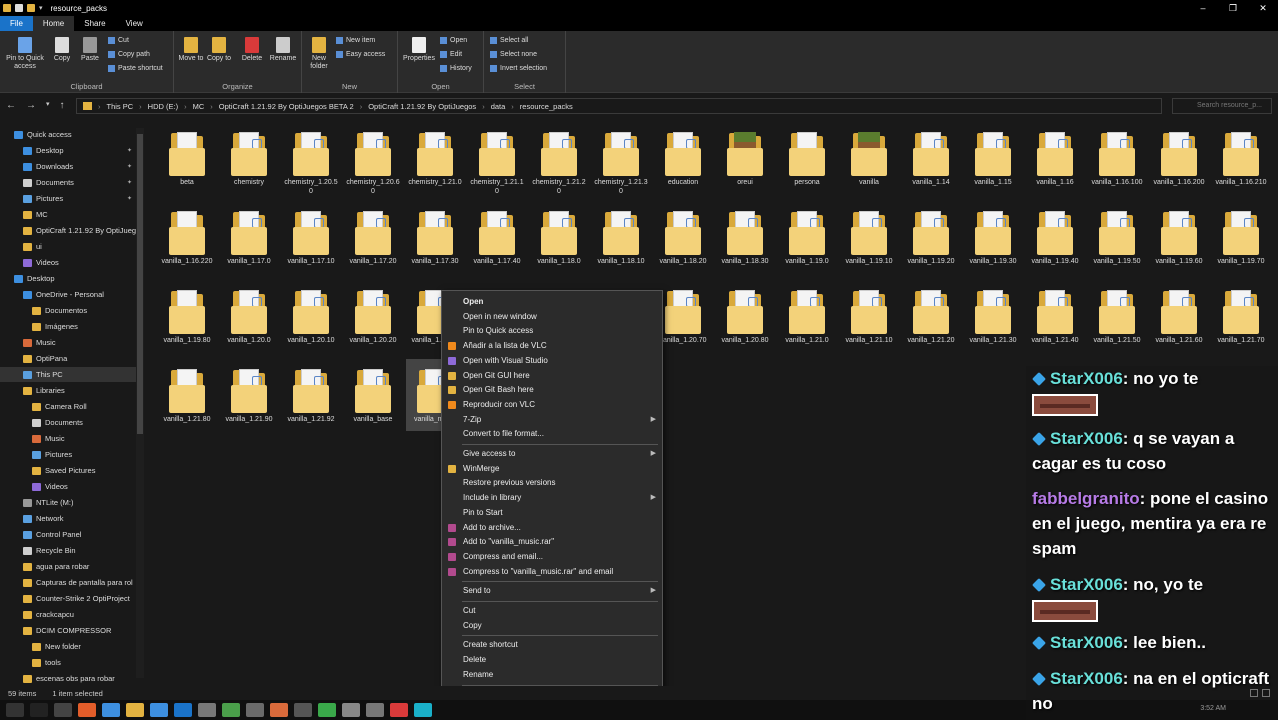 The width and height of the screenshot is (1278, 720). I want to click on folder-item: vanilla_1.16.210, so click(1241, 158).